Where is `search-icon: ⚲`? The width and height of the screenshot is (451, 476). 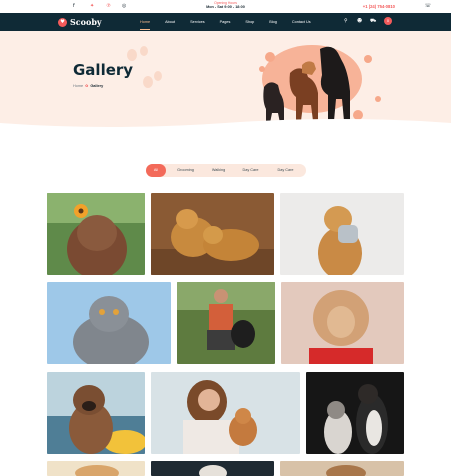 search-icon: ⚲ is located at coordinates (346, 21).